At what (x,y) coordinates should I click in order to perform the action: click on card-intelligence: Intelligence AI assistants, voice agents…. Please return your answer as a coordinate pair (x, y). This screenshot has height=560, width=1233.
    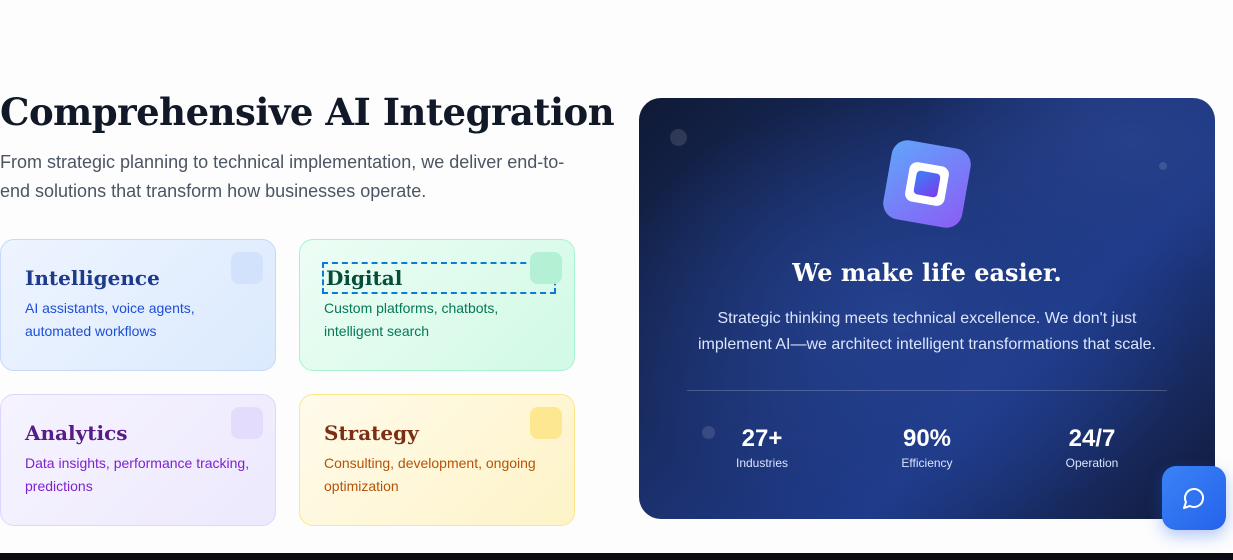
    Looking at the image, I should click on (138, 305).